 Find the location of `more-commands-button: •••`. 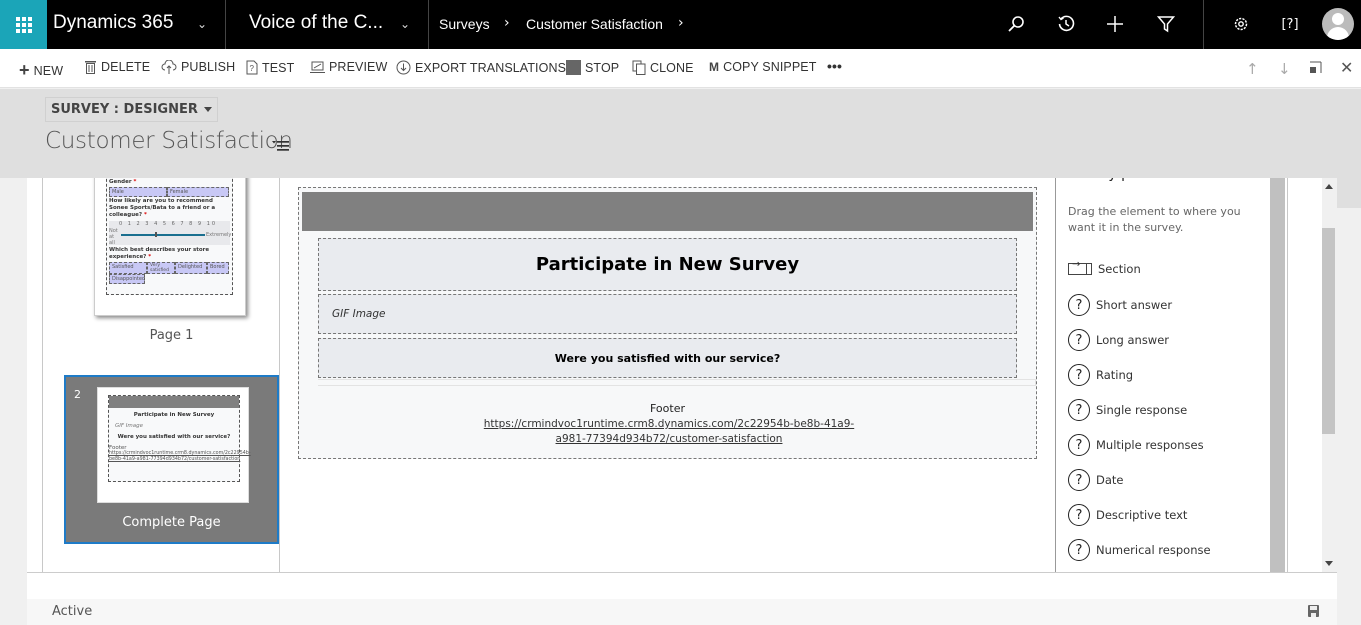

more-commands-button: ••• is located at coordinates (834, 66).